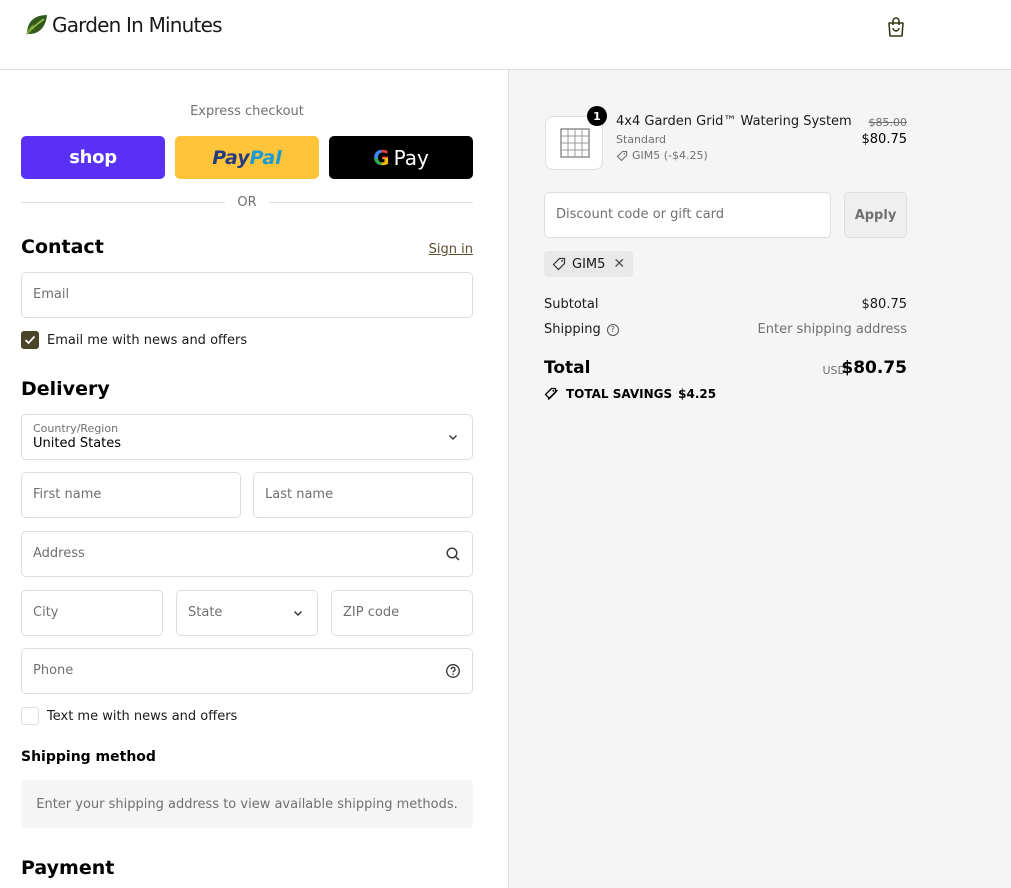  I want to click on subtotal-label: Subtotal, so click(571, 304).